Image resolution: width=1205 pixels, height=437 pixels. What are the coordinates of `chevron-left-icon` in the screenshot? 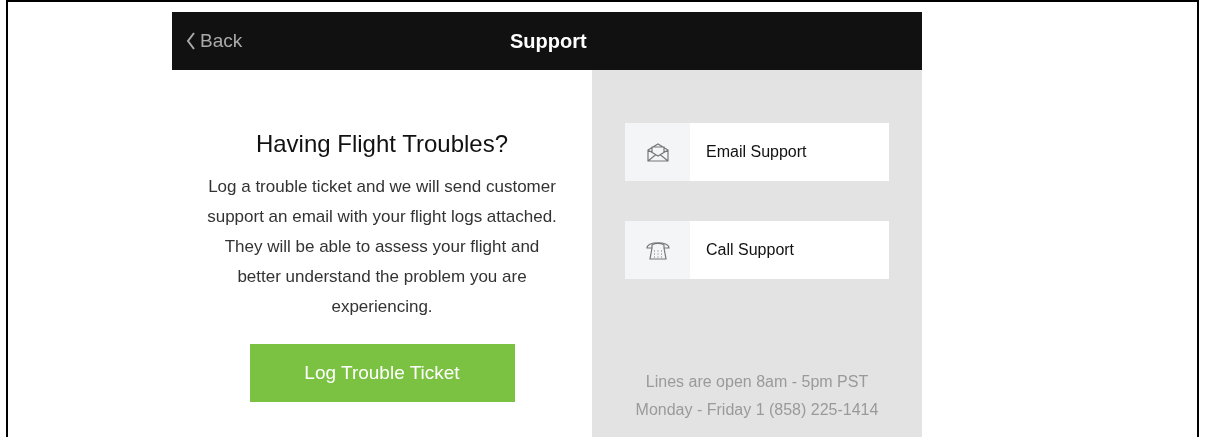 It's located at (191, 41).